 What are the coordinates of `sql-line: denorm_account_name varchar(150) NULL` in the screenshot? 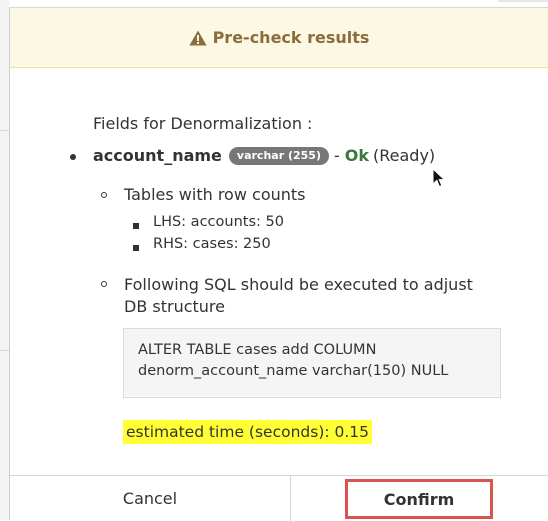 It's located at (293, 371).